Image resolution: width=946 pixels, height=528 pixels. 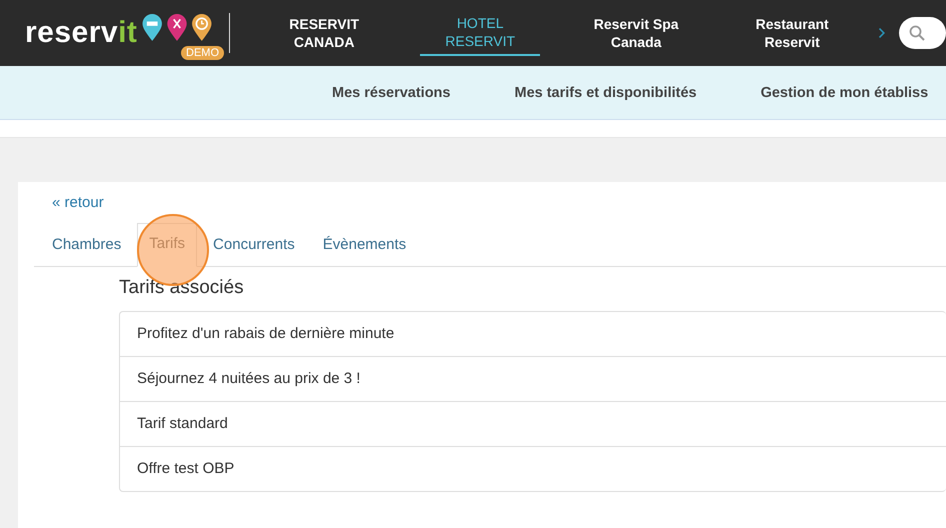 I want to click on search-field, so click(x=922, y=33).